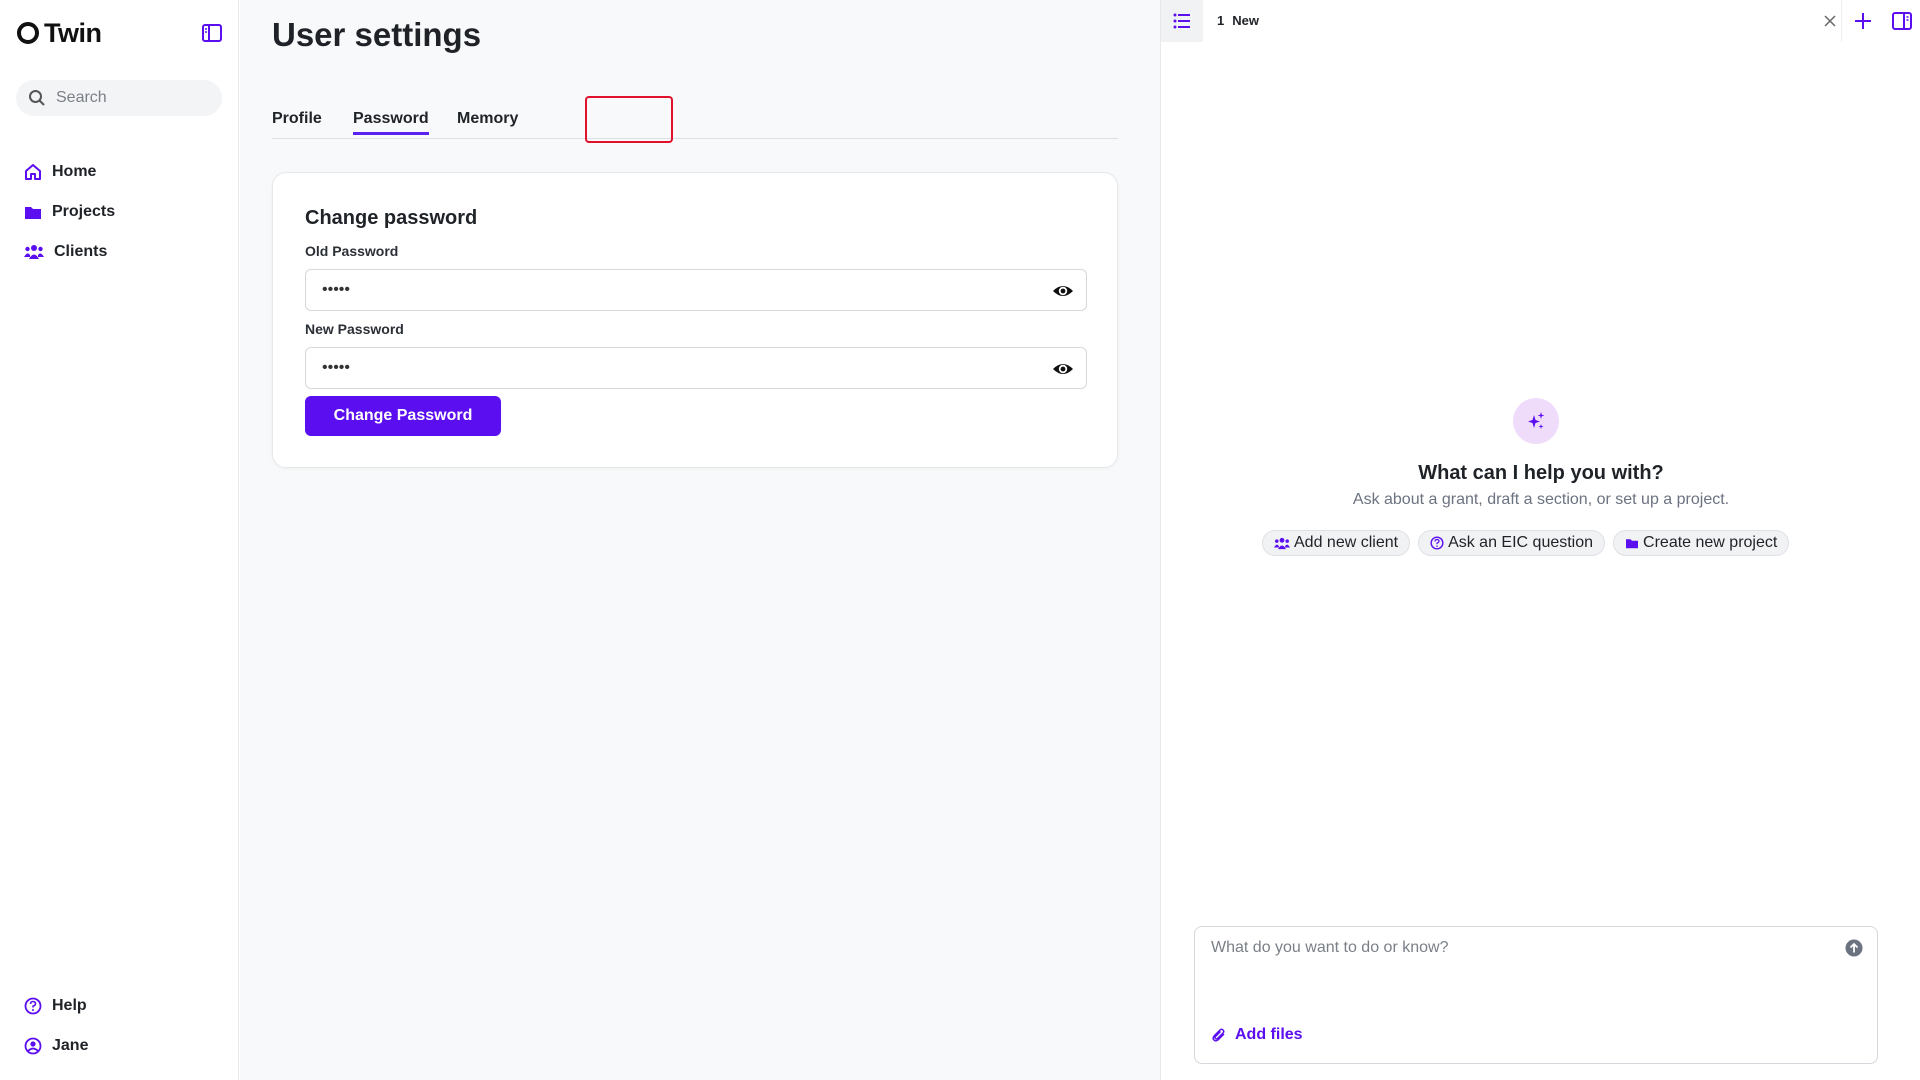 The image size is (1920, 1080). Describe the element at coordinates (1854, 948) in the screenshot. I see `send-icon` at that location.